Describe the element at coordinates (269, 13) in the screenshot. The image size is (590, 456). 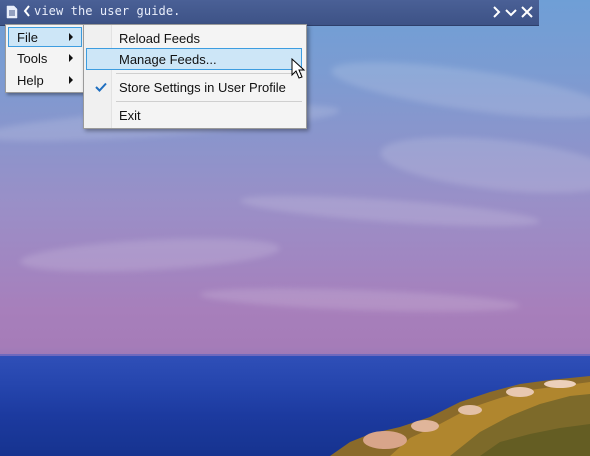
I see `toolbar: view the user guide.` at that location.